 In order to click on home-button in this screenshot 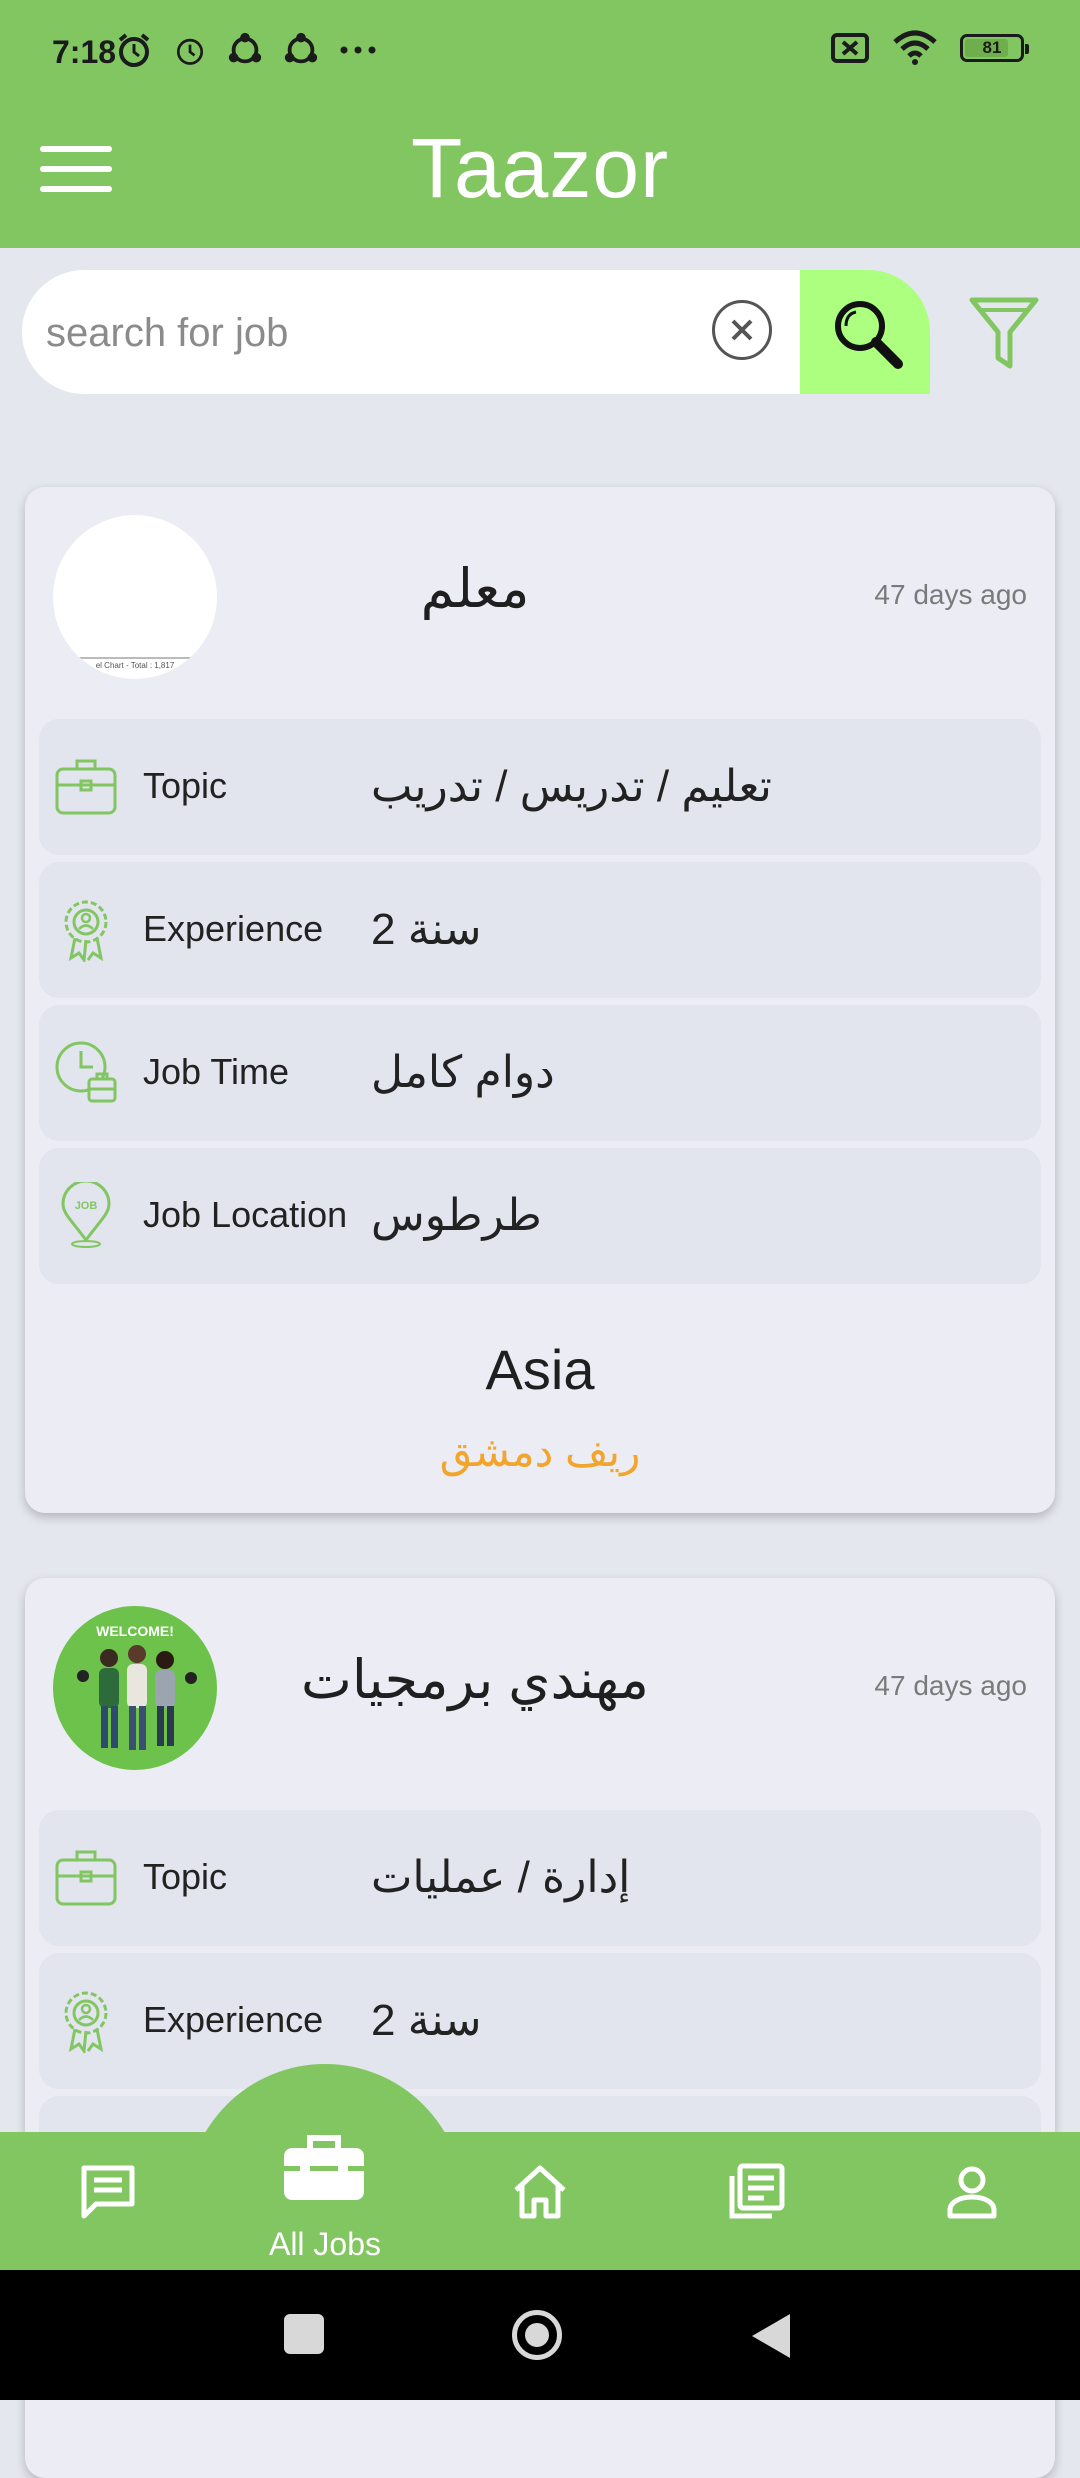, I will do `click(537, 2335)`.